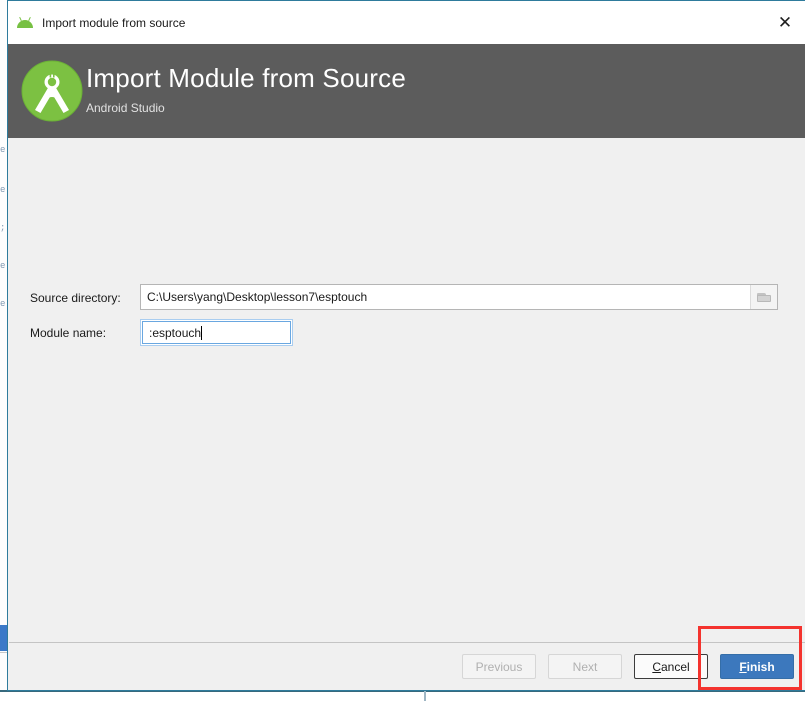  What do you see at coordinates (52, 91) in the screenshot?
I see `android-studio-logo-icon` at bounding box center [52, 91].